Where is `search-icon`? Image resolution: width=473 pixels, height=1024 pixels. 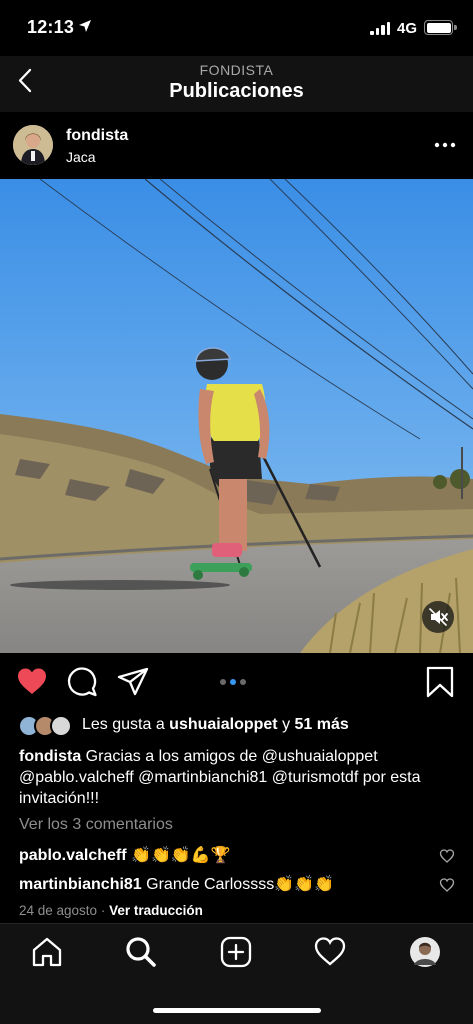 search-icon is located at coordinates (141, 952).